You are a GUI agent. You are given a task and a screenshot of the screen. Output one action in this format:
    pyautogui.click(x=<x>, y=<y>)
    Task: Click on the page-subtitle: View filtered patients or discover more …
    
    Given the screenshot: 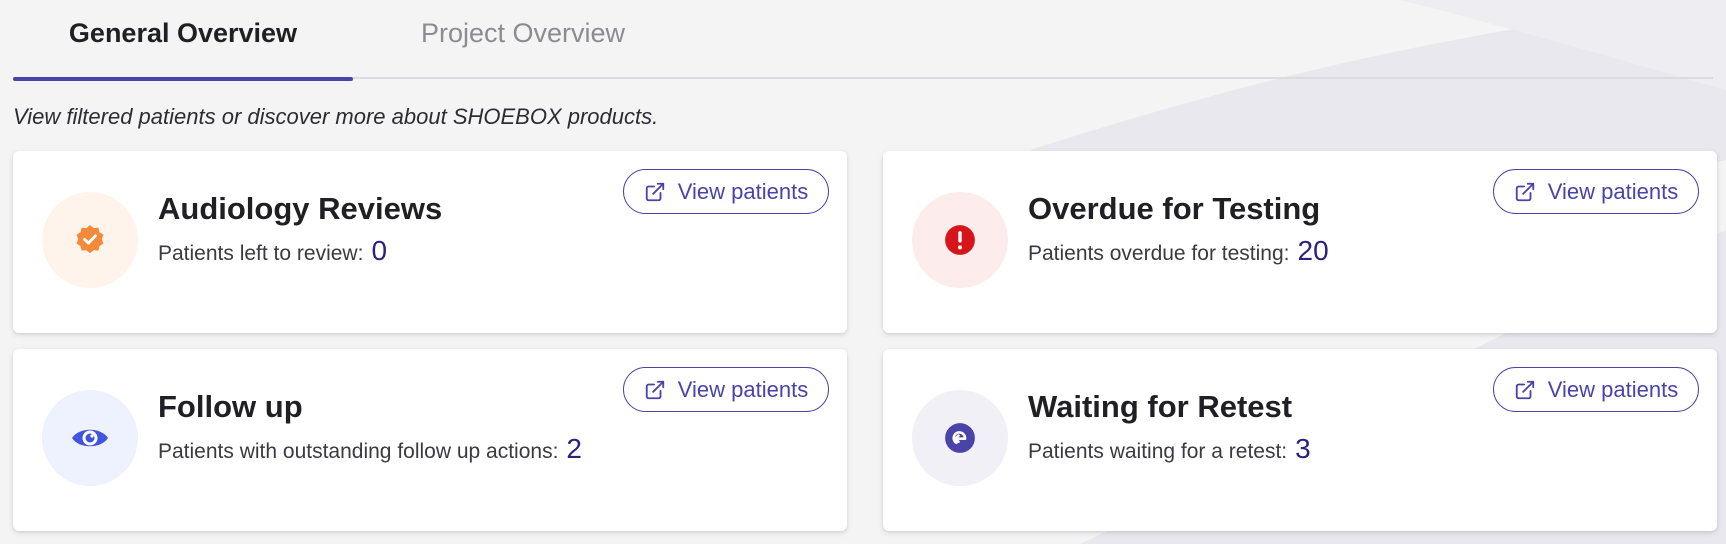 What is the action you would take?
    pyautogui.click(x=336, y=116)
    